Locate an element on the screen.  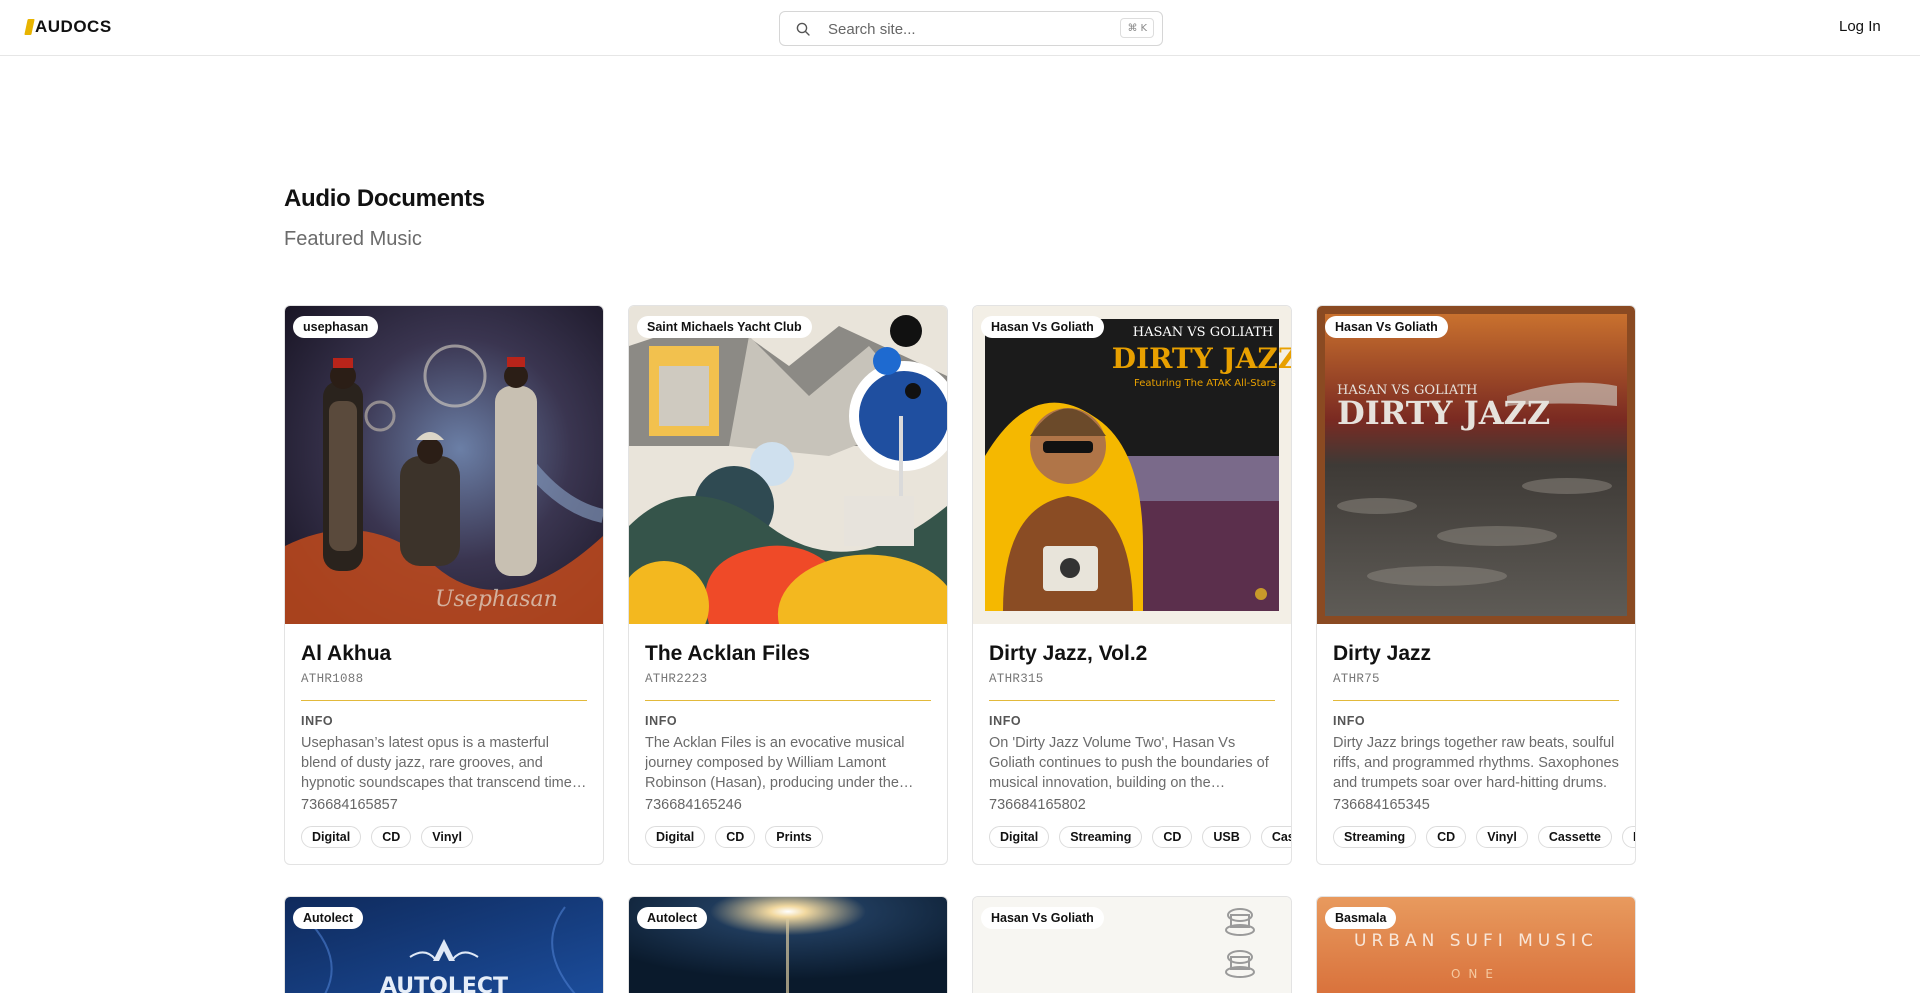
album-art: URBAN SUFI MUSIC ONE Basmala is located at coordinates (1476, 945).